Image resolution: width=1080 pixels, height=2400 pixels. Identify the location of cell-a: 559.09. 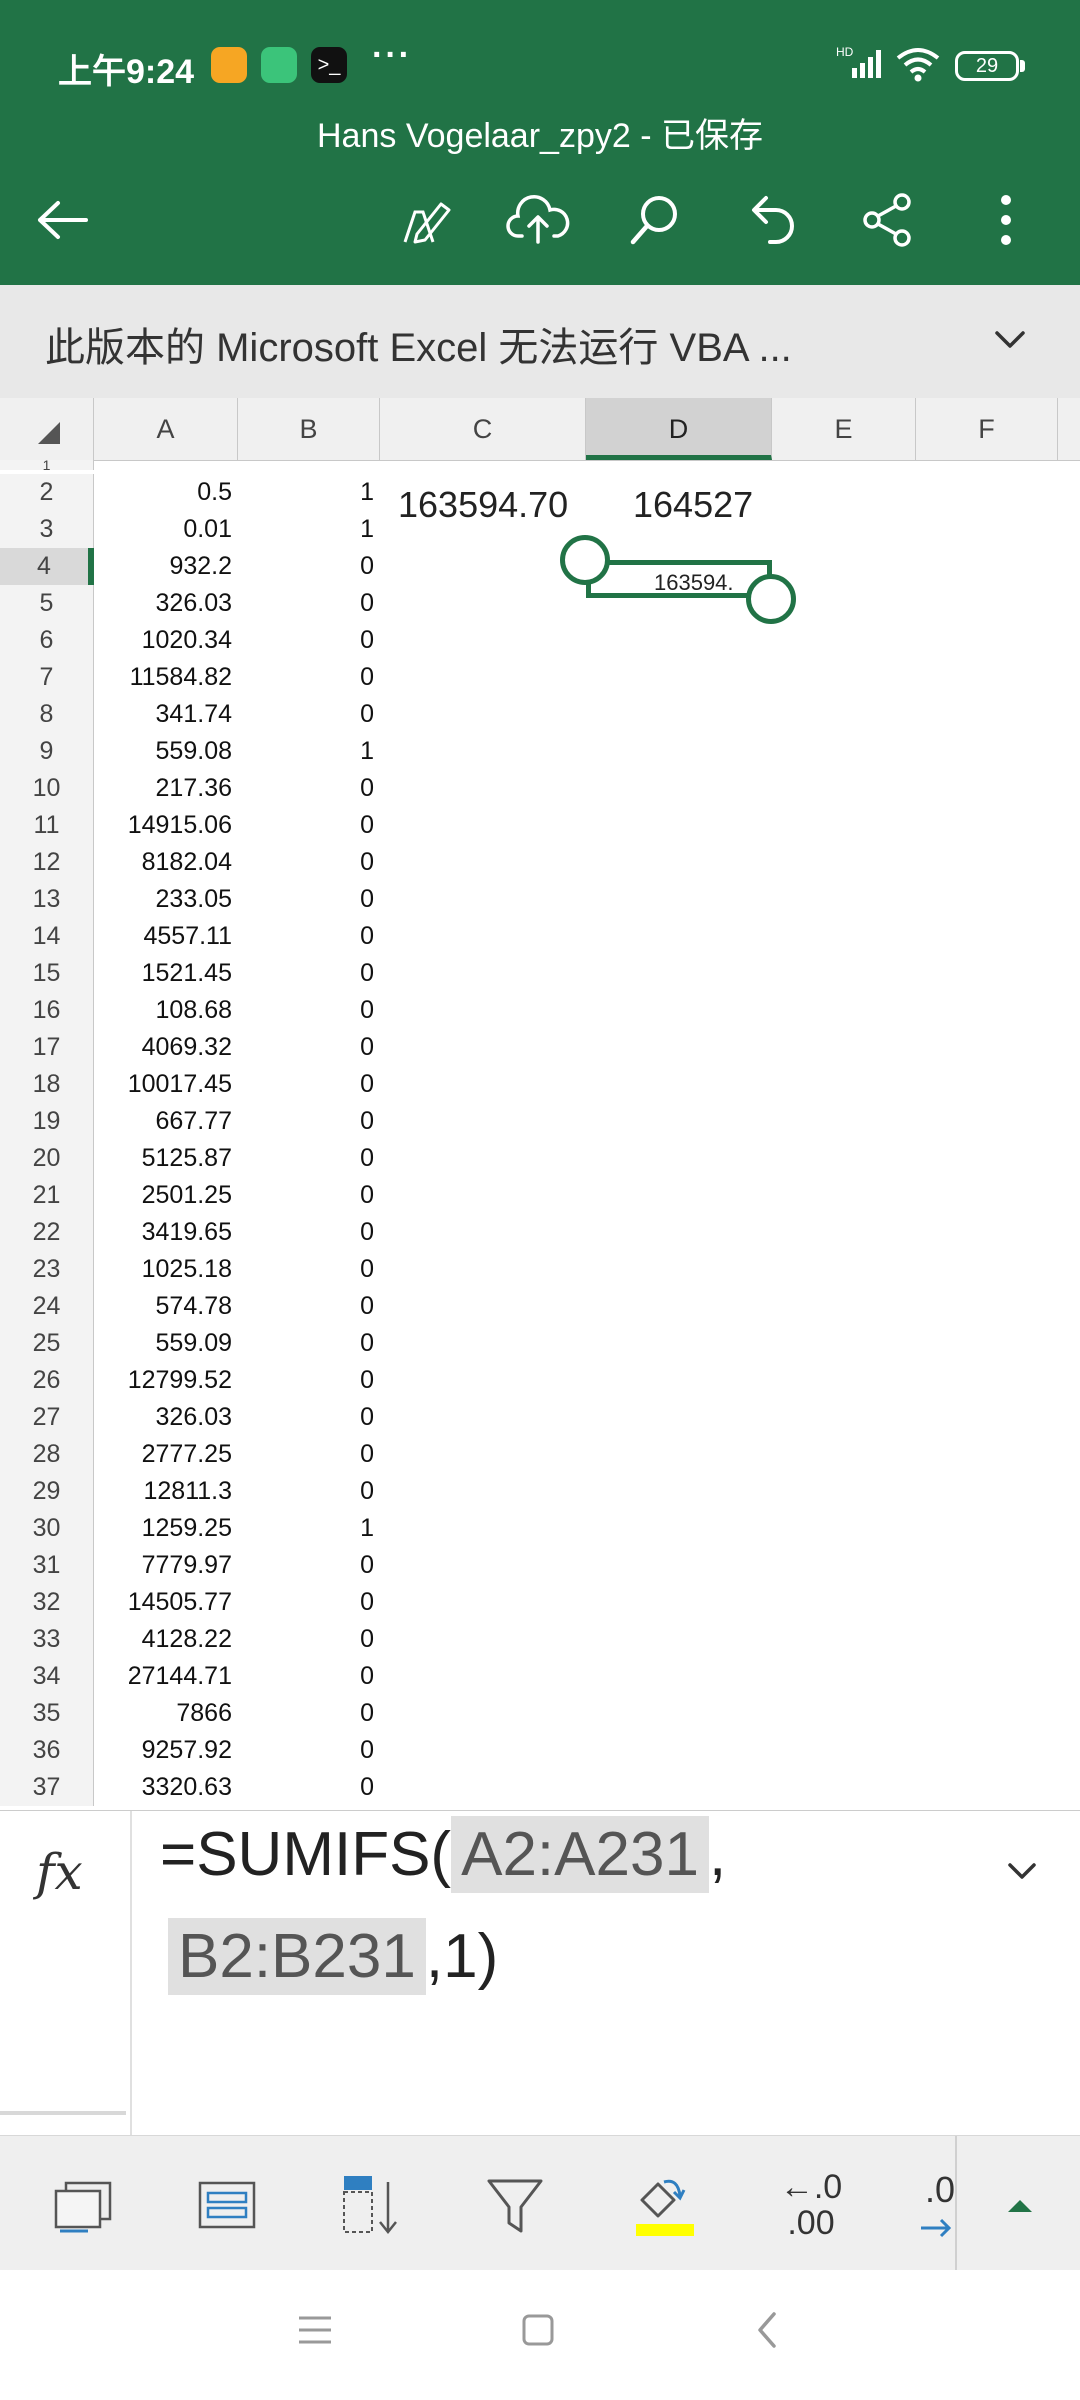
(163, 1343).